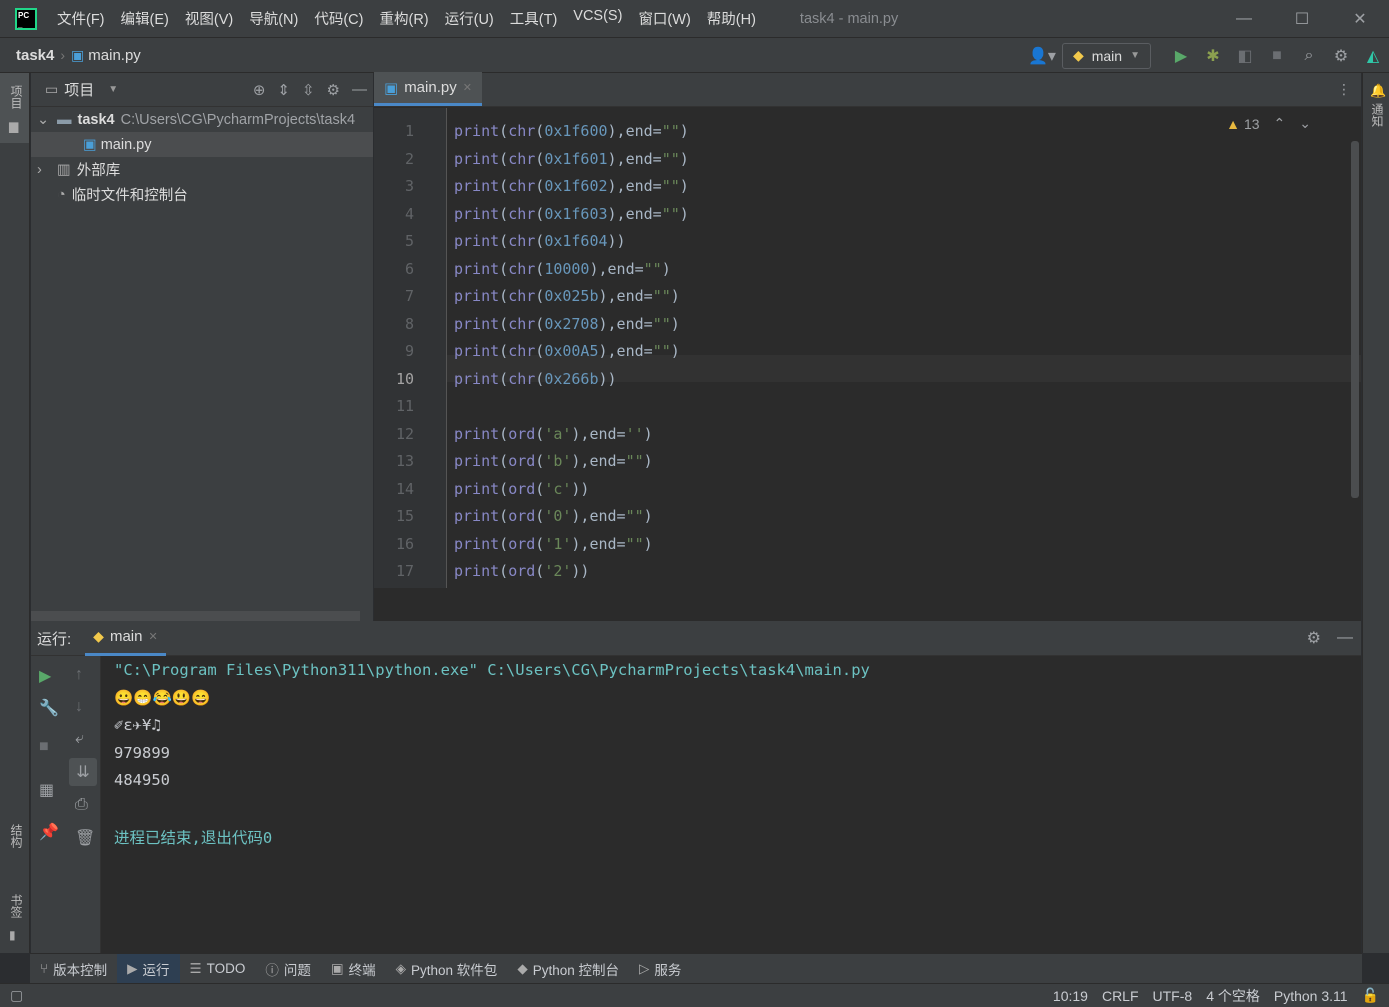  Describe the element at coordinates (731, 18) in the screenshot. I see `menu-help: 帮助(H)` at that location.